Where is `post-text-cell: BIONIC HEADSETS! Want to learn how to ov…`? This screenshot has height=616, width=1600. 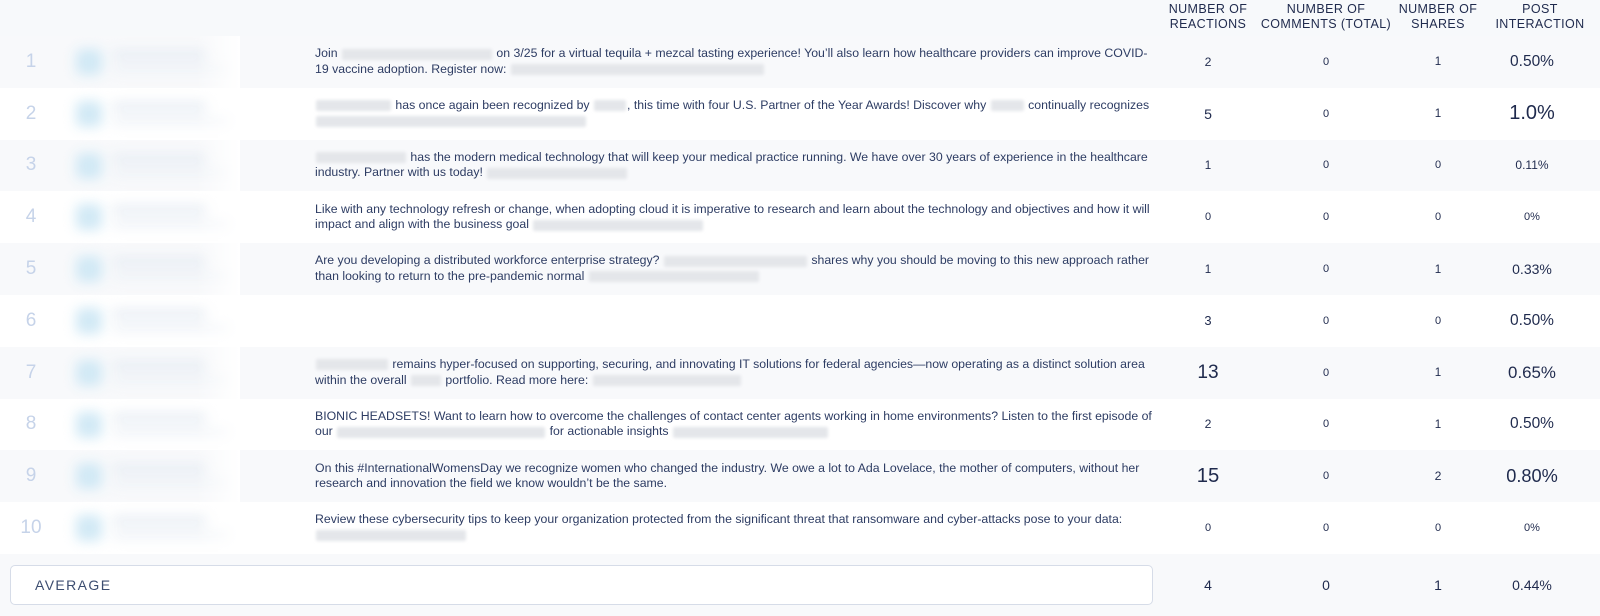
post-text-cell: BIONIC HEADSETS! Want to learn how to ov… is located at coordinates (737, 425).